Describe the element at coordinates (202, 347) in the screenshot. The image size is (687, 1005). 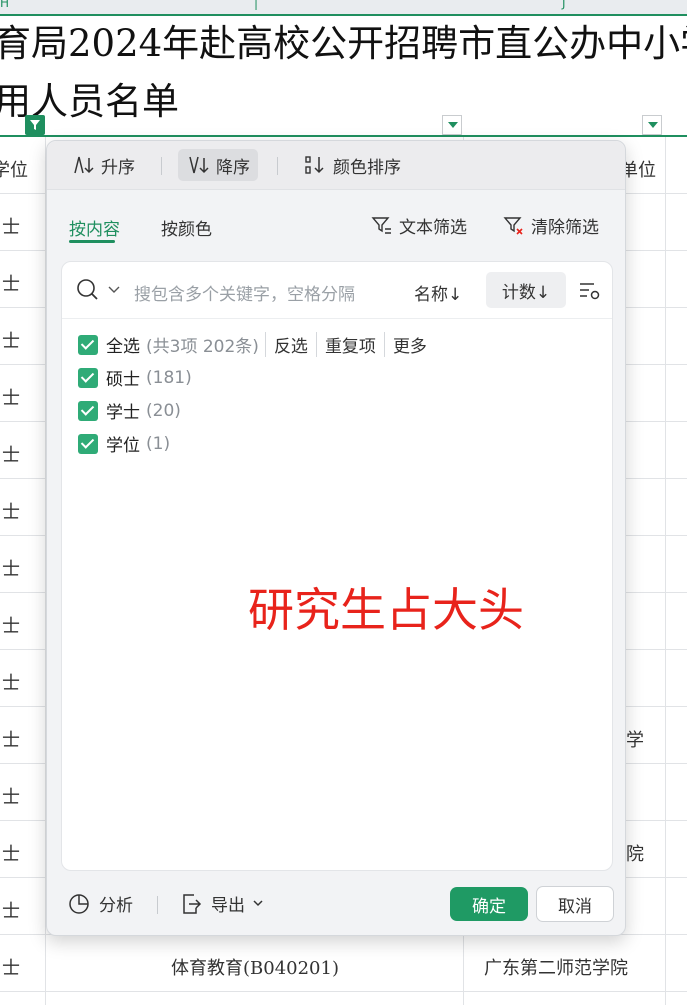
I see `select-all-count: (共3项 202条)` at that location.